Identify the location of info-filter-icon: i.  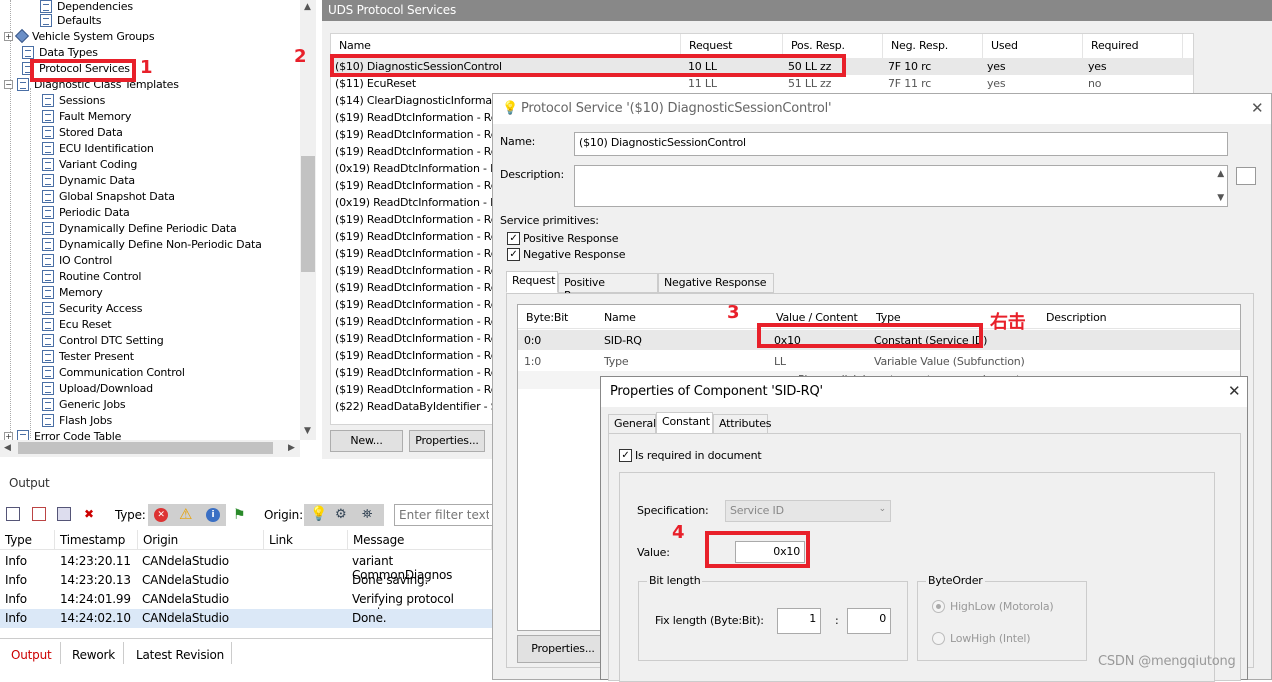
(213, 515).